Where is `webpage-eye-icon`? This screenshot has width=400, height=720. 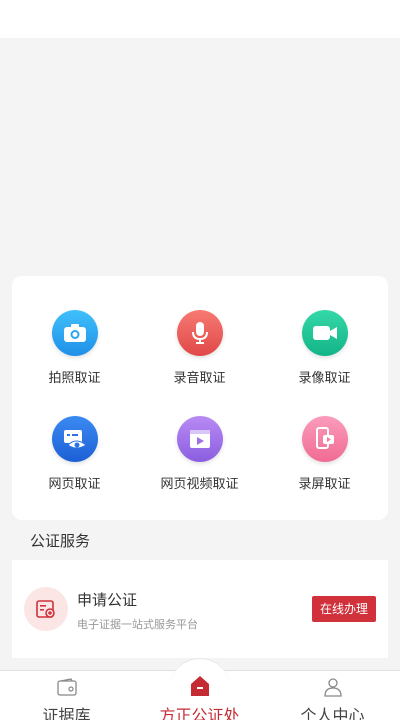 webpage-eye-icon is located at coordinates (75, 439).